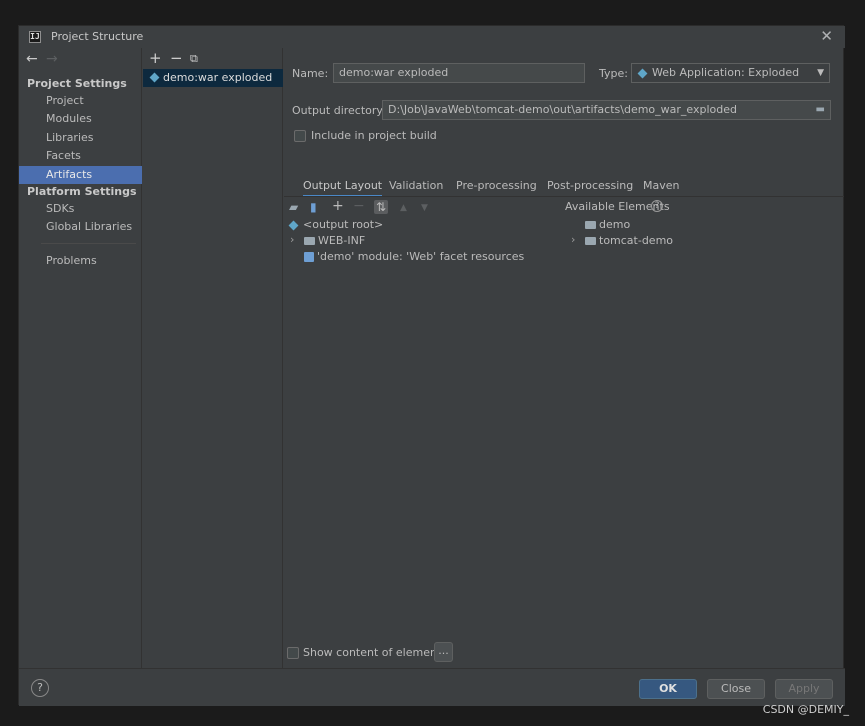 Image resolution: width=865 pixels, height=726 pixels. I want to click on window-title: Project Structure, so click(97, 36).